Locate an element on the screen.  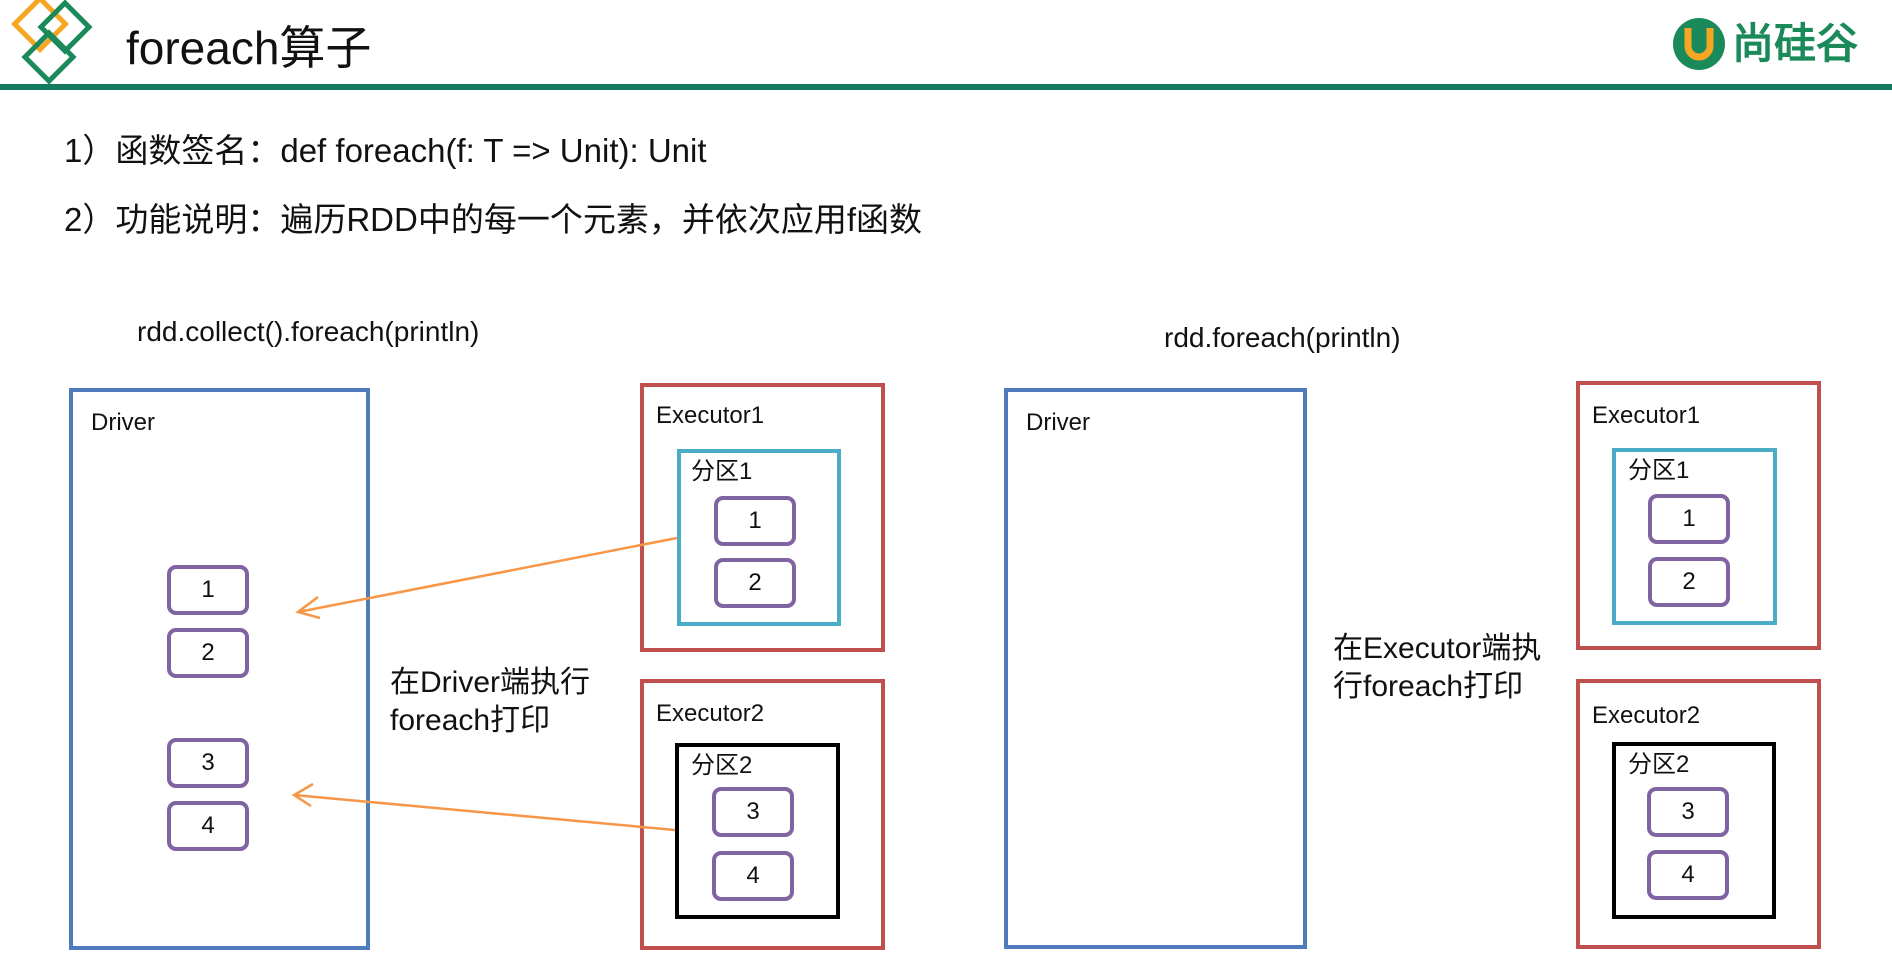
diamond-logo-icon is located at coordinates (52, 42).